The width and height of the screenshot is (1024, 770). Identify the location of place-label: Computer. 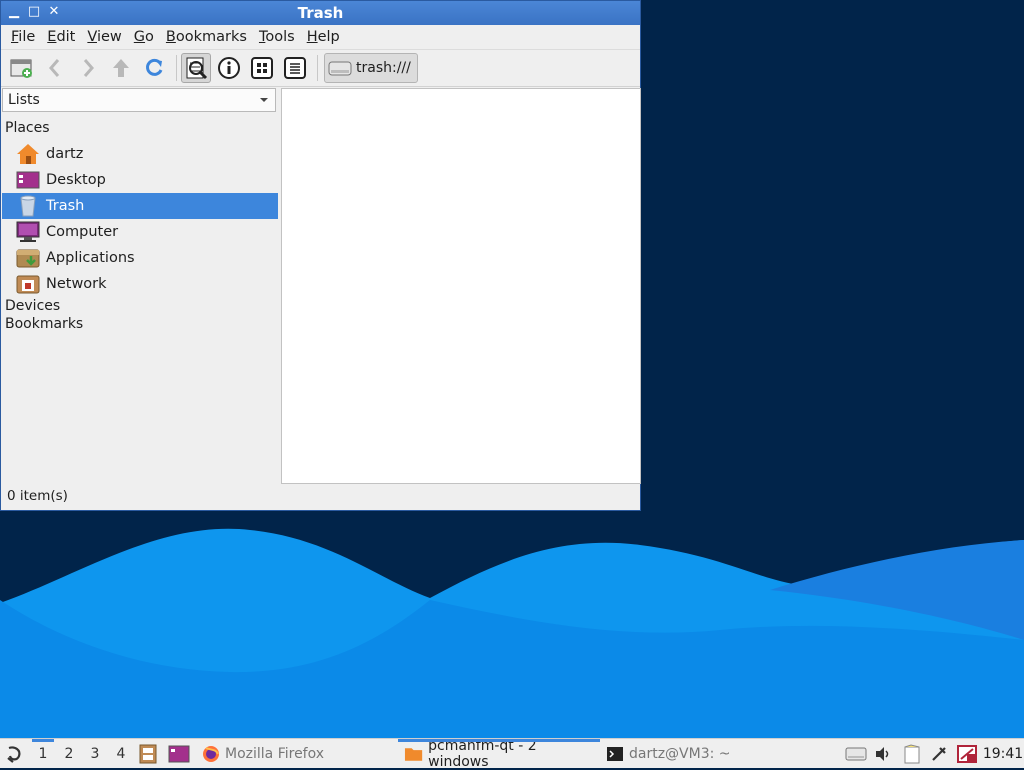
(82, 232).